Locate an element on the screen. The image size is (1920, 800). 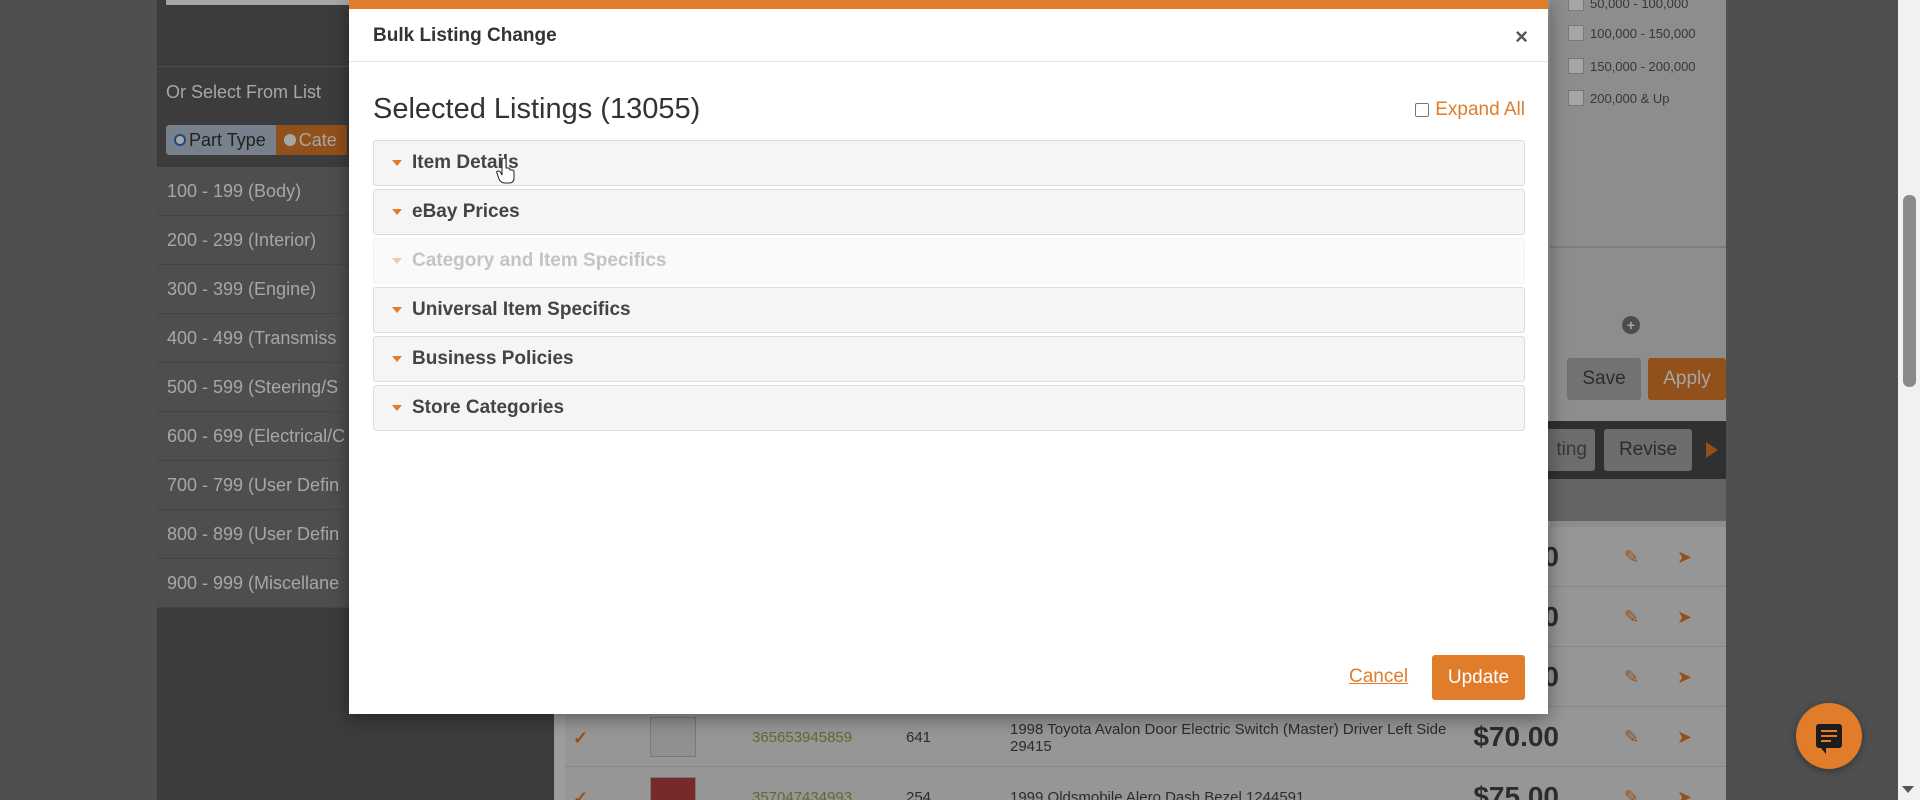
section-item-details: Item Details is located at coordinates (949, 163).